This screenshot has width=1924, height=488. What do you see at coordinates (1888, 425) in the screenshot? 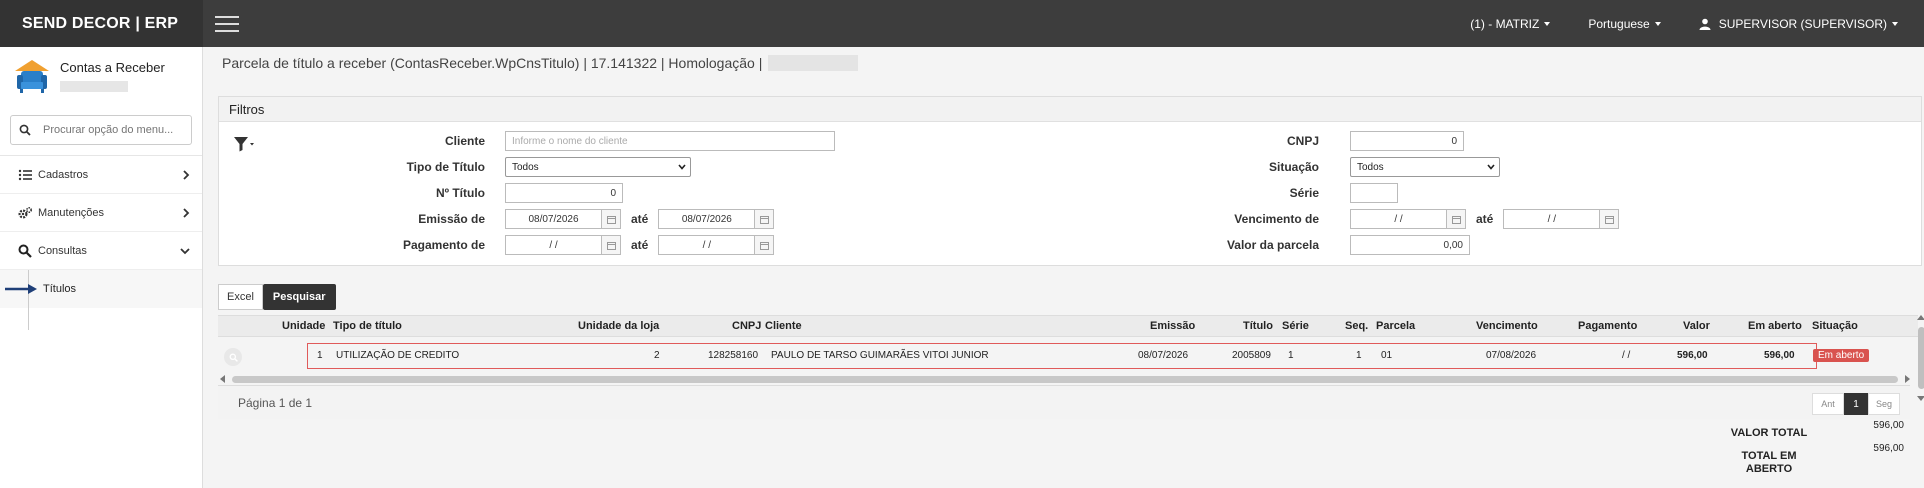
I see `valor-total-value: 596,00` at bounding box center [1888, 425].